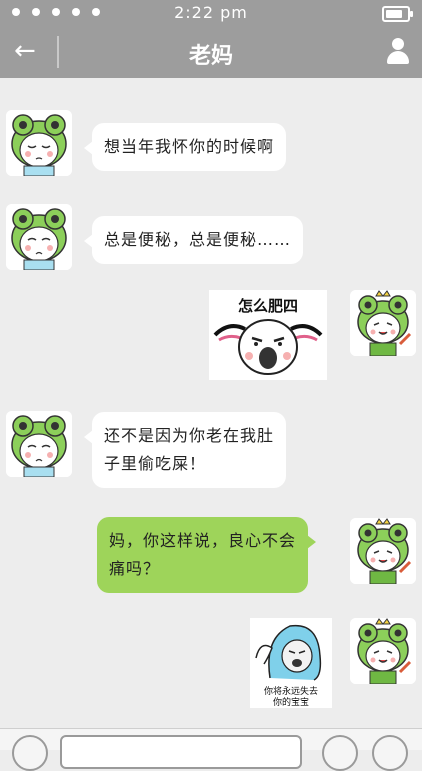 Image resolution: width=422 pixels, height=771 pixels. Describe the element at coordinates (398, 51) in the screenshot. I see `contact-profile-icon` at that location.